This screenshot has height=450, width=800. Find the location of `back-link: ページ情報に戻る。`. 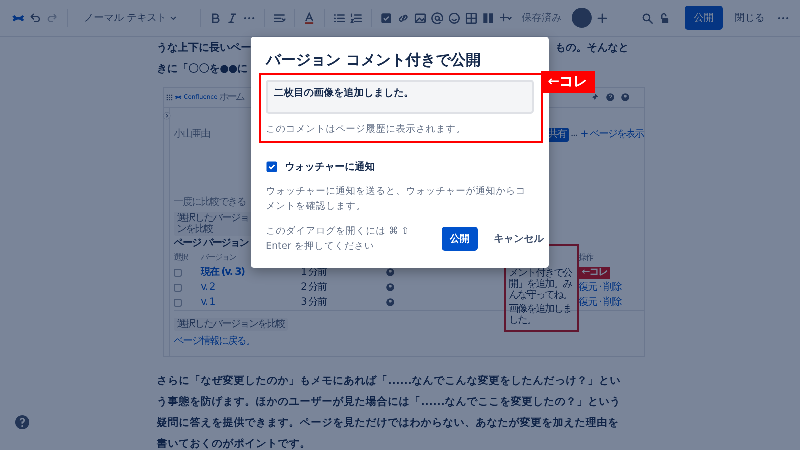

back-link: ページ情報に戻る。 is located at coordinates (409, 342).